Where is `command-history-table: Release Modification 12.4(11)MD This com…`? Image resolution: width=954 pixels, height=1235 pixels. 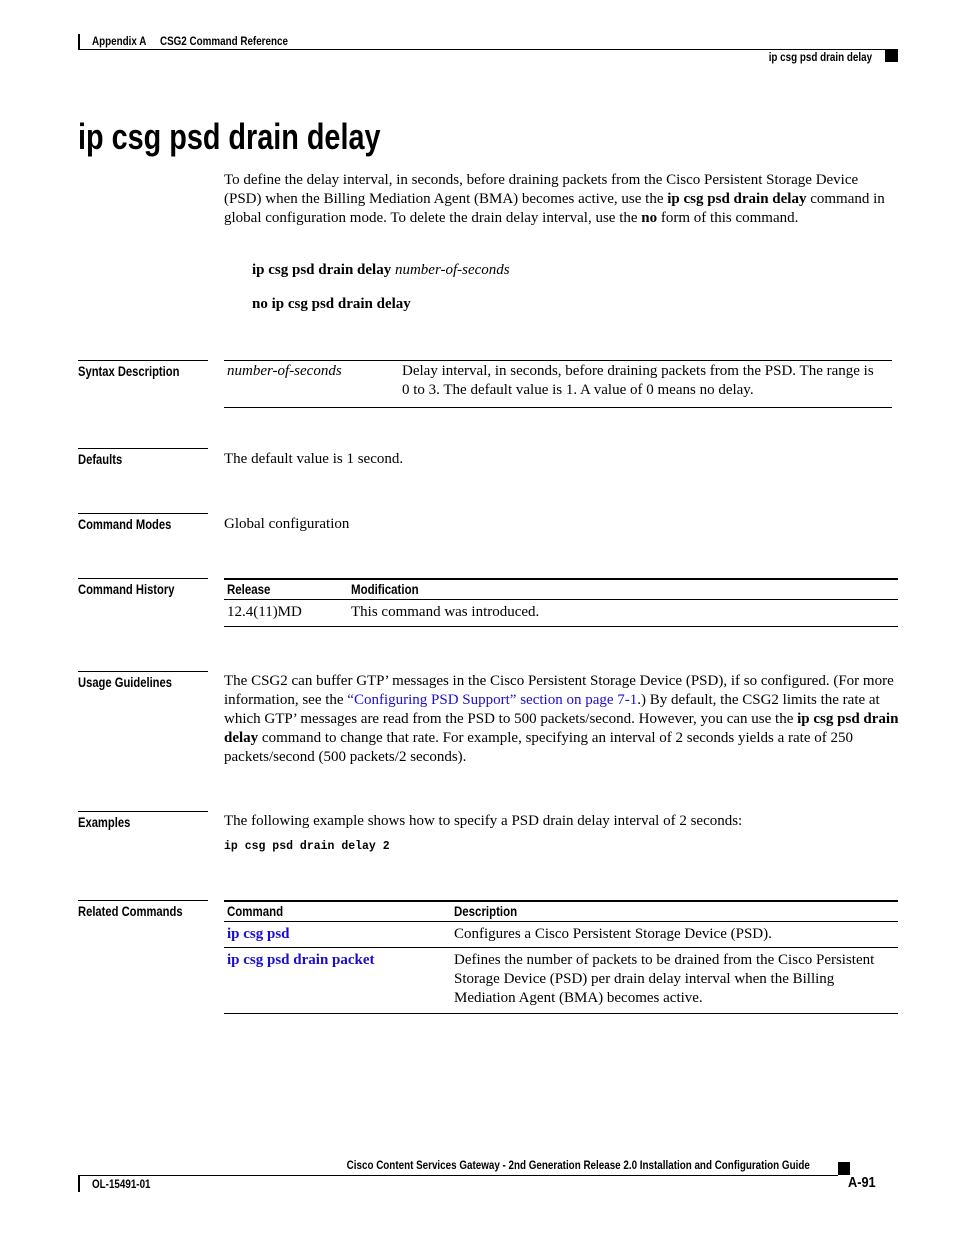
command-history-table: Release Modification 12.4(11)MD This com… is located at coordinates (561, 602).